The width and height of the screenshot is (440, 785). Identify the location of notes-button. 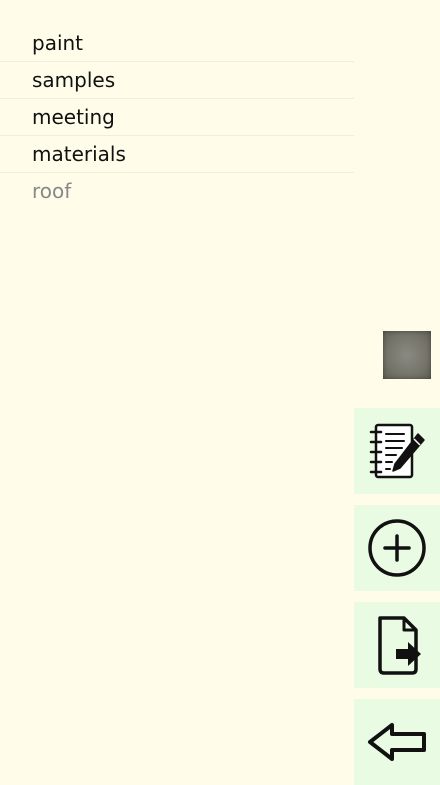
(397, 451).